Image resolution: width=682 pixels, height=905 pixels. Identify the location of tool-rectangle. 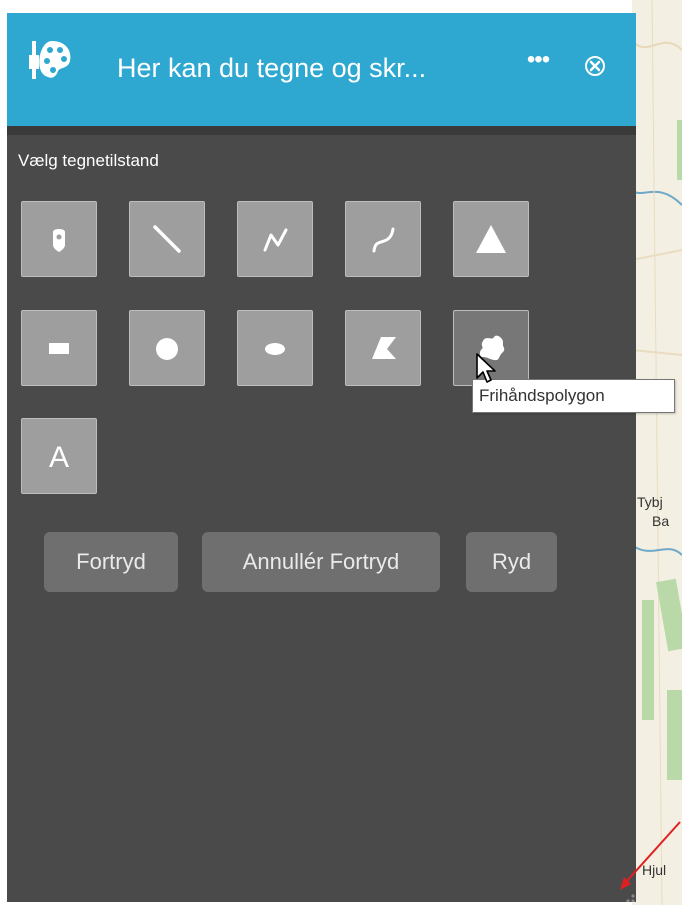
(59, 348).